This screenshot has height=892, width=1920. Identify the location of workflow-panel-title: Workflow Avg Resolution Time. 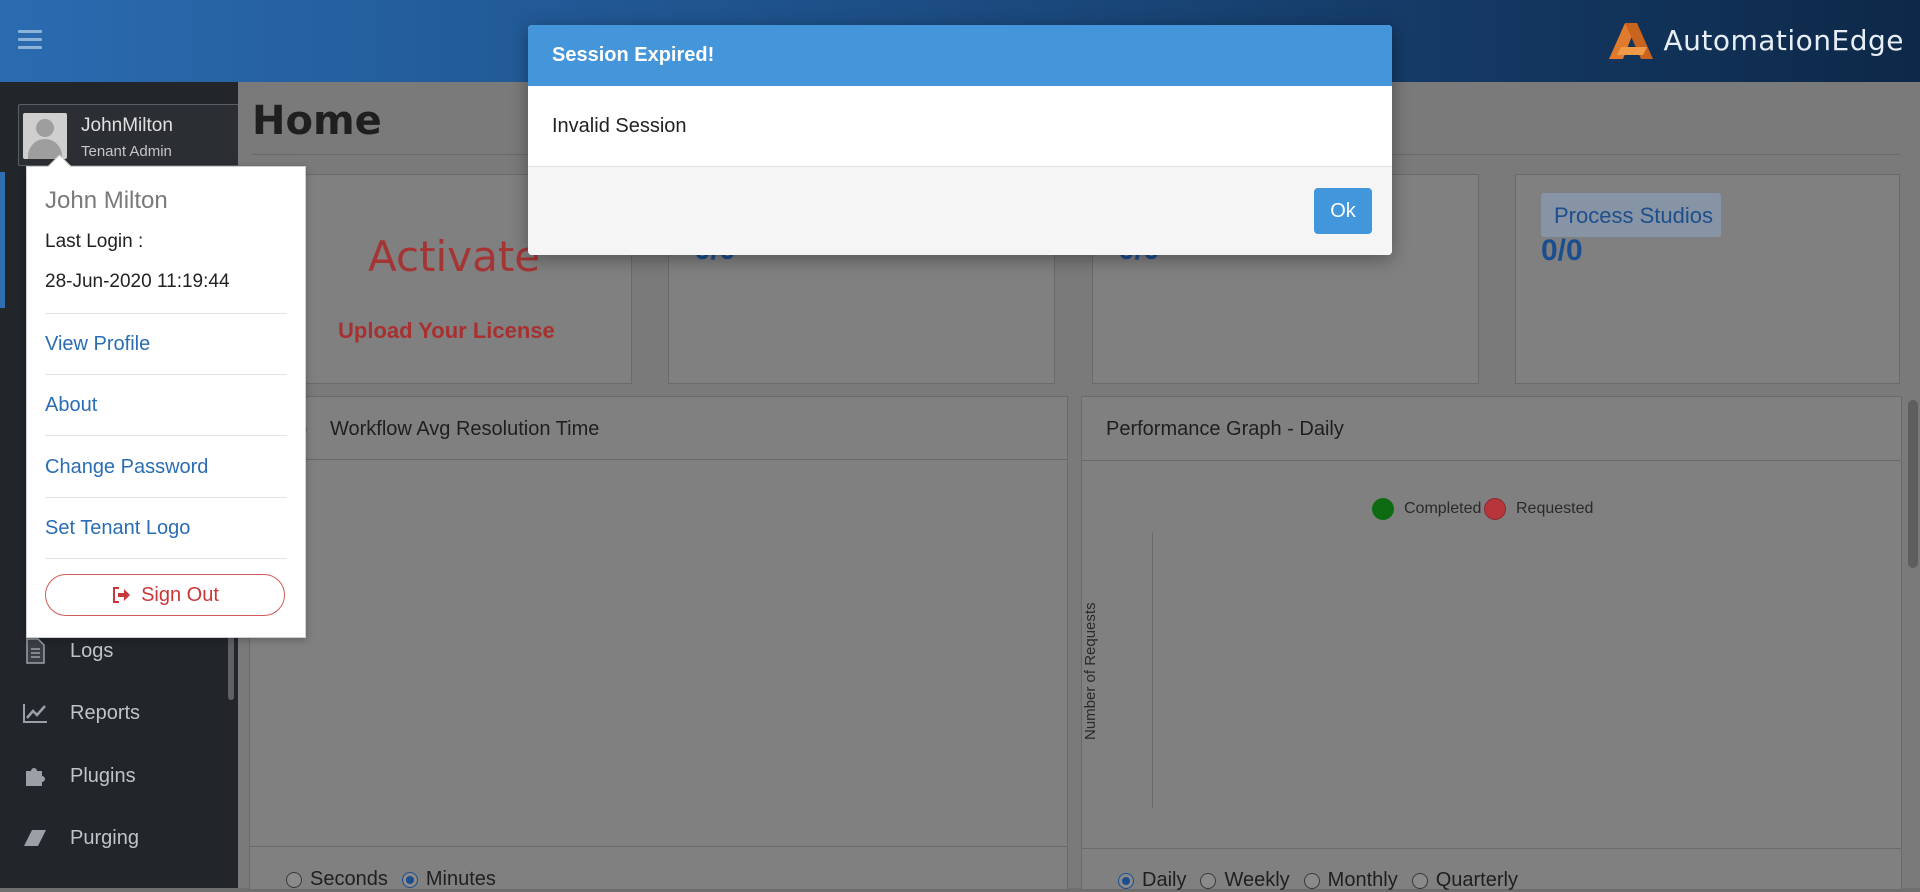
(465, 429).